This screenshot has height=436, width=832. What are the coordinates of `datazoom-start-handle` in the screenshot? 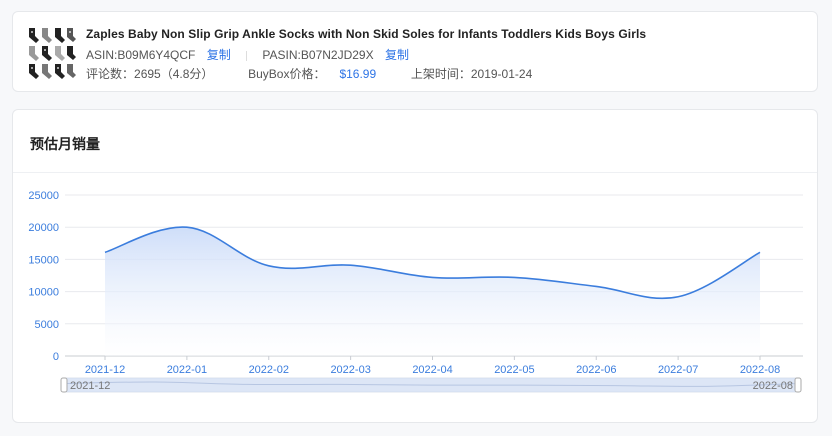 It's located at (64, 385).